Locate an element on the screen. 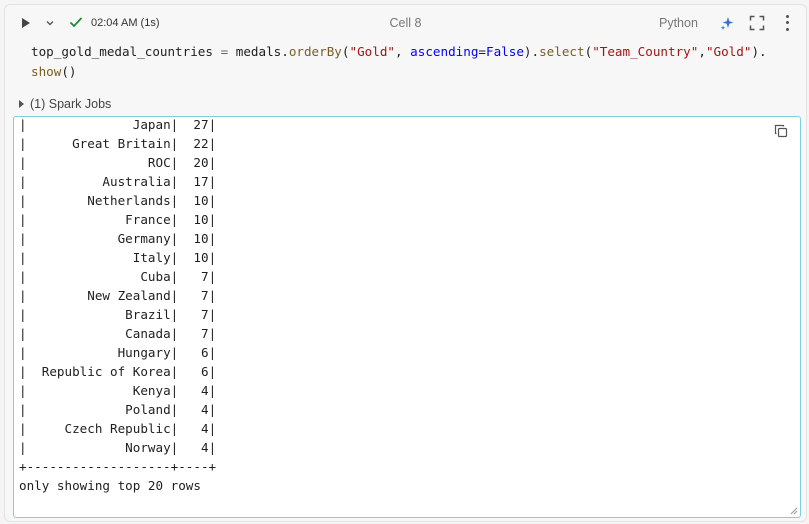 The height and width of the screenshot is (524, 809). code-punct: () is located at coordinates (69, 71).